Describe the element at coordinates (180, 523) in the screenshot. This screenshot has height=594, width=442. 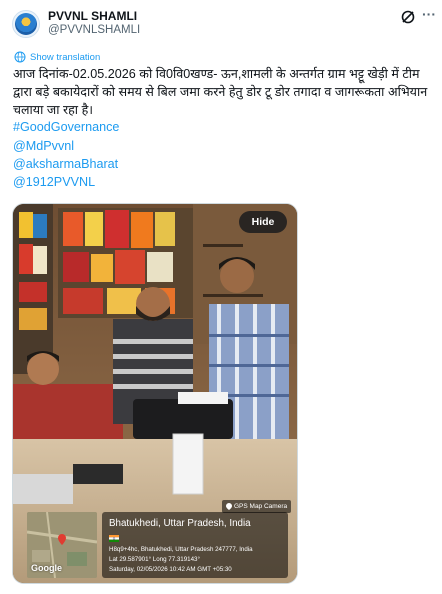
I see `location-title: Bhatukhedi, Uttar Pradesh, India` at that location.